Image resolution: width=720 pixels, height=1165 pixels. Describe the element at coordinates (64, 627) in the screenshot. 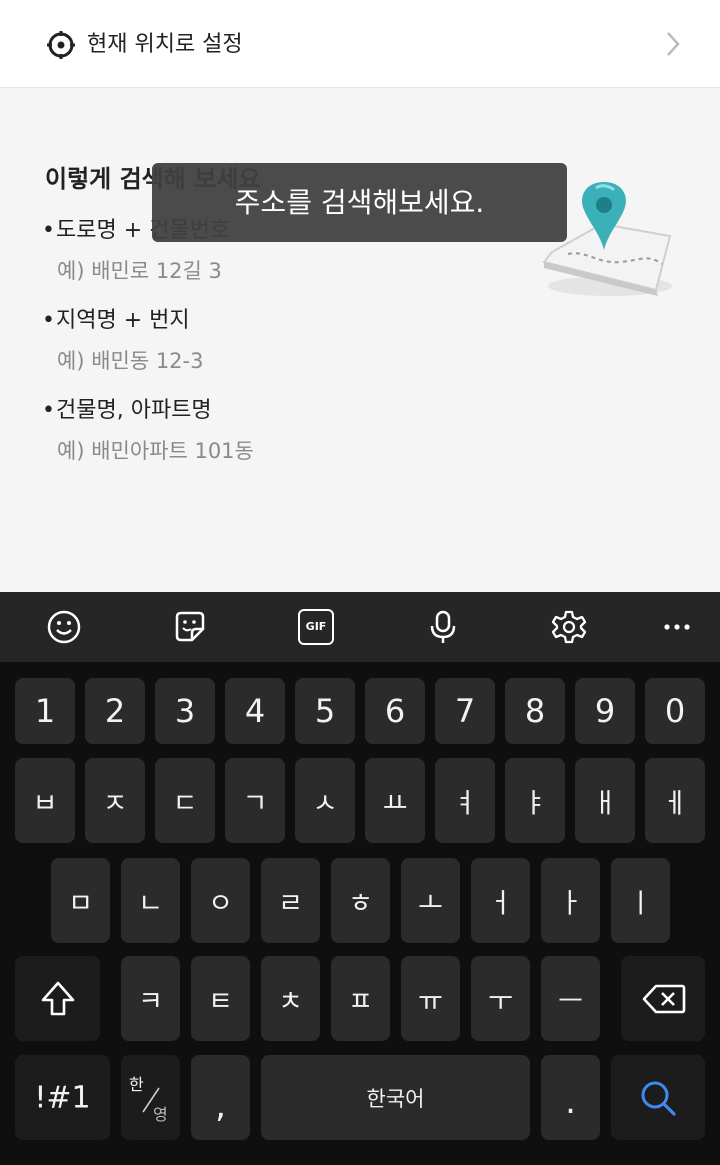

I see `emoji-icon` at that location.